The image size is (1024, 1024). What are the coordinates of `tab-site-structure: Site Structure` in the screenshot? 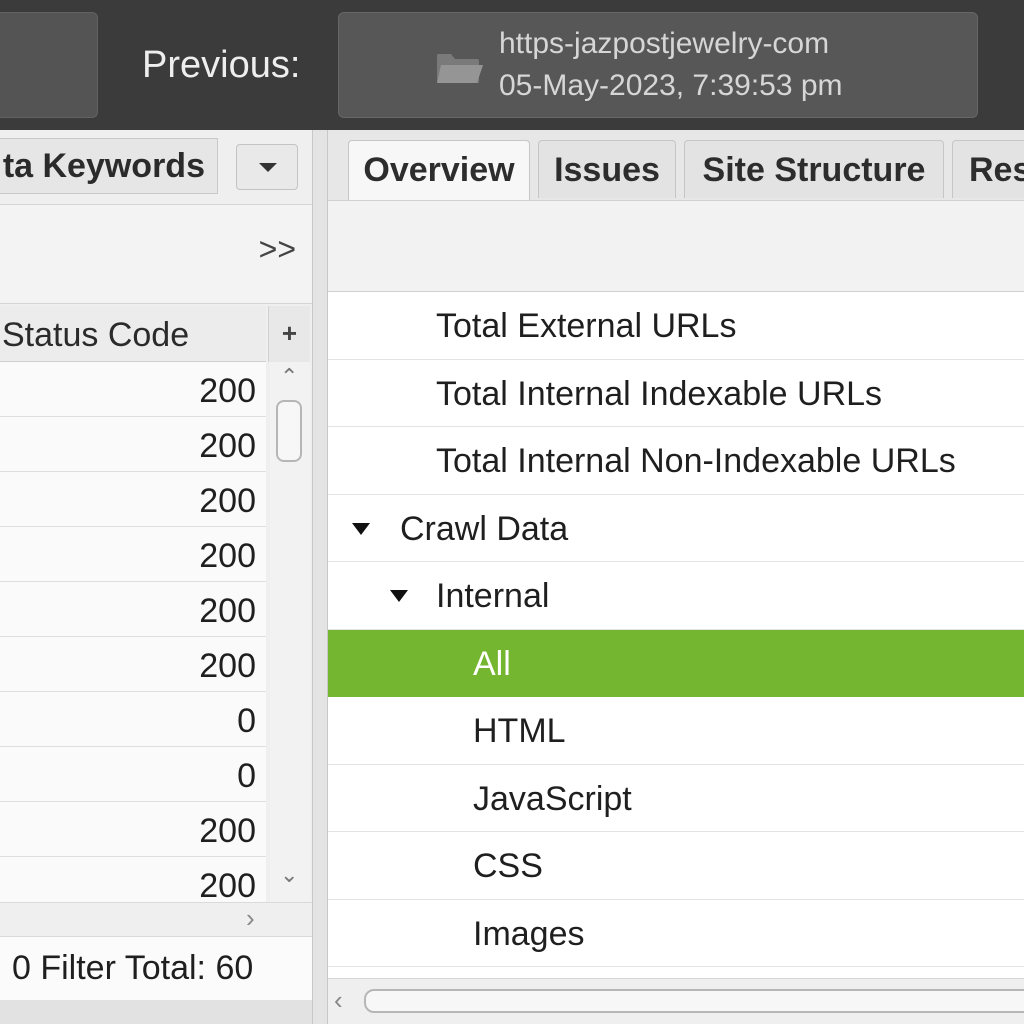 It's located at (814, 169).